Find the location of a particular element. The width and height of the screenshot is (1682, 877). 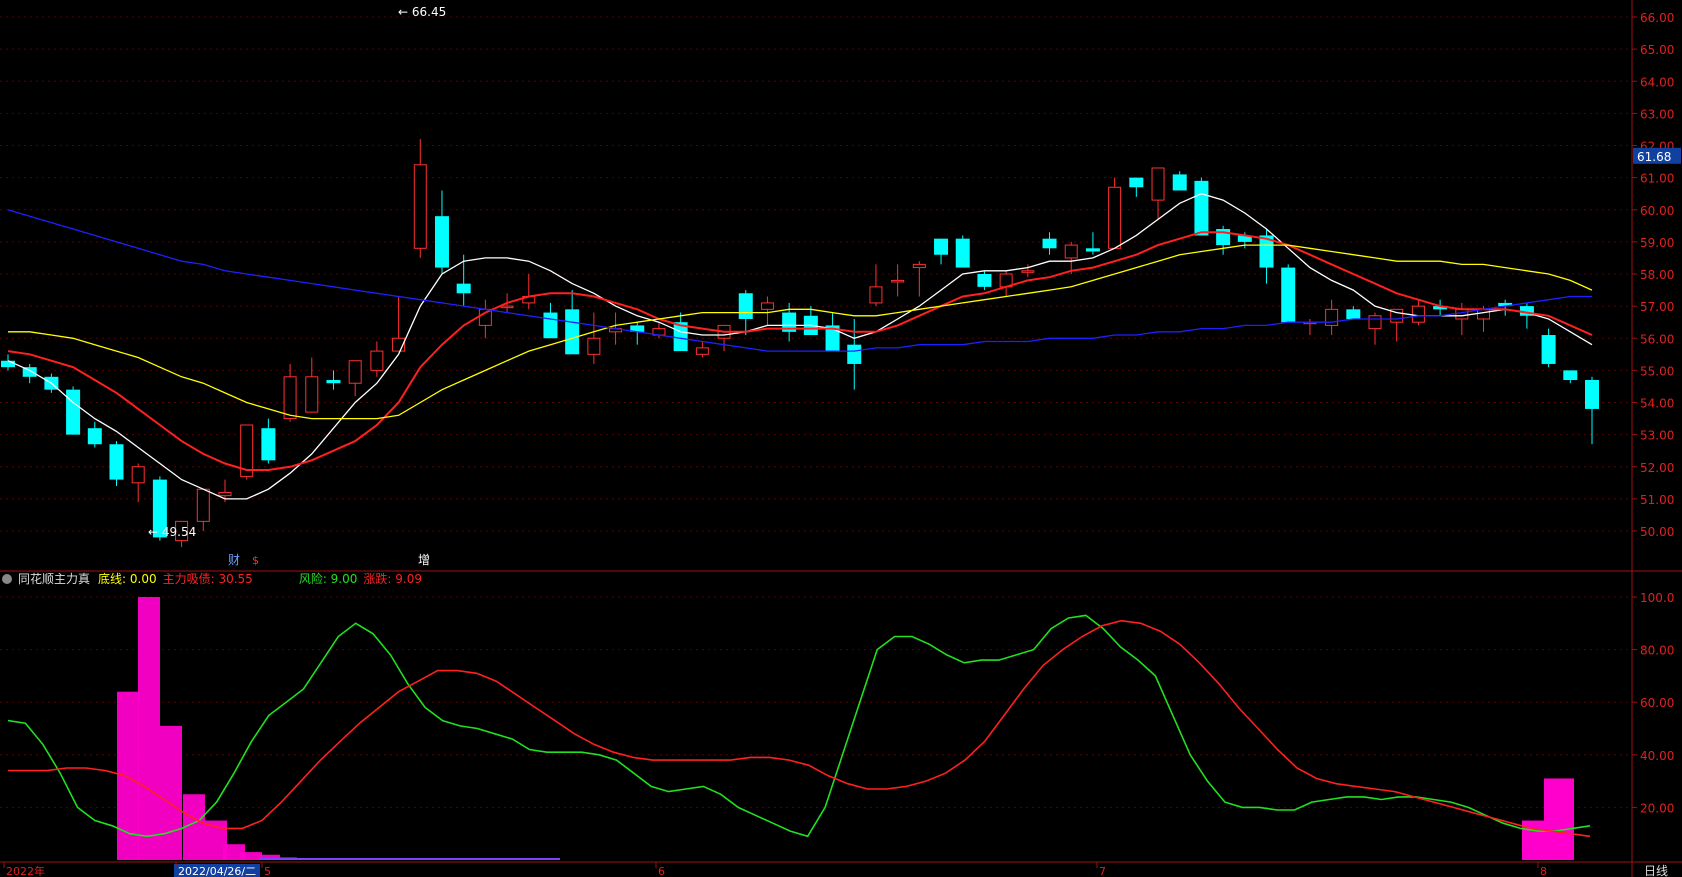

settings-icon is located at coordinates (7, 579).